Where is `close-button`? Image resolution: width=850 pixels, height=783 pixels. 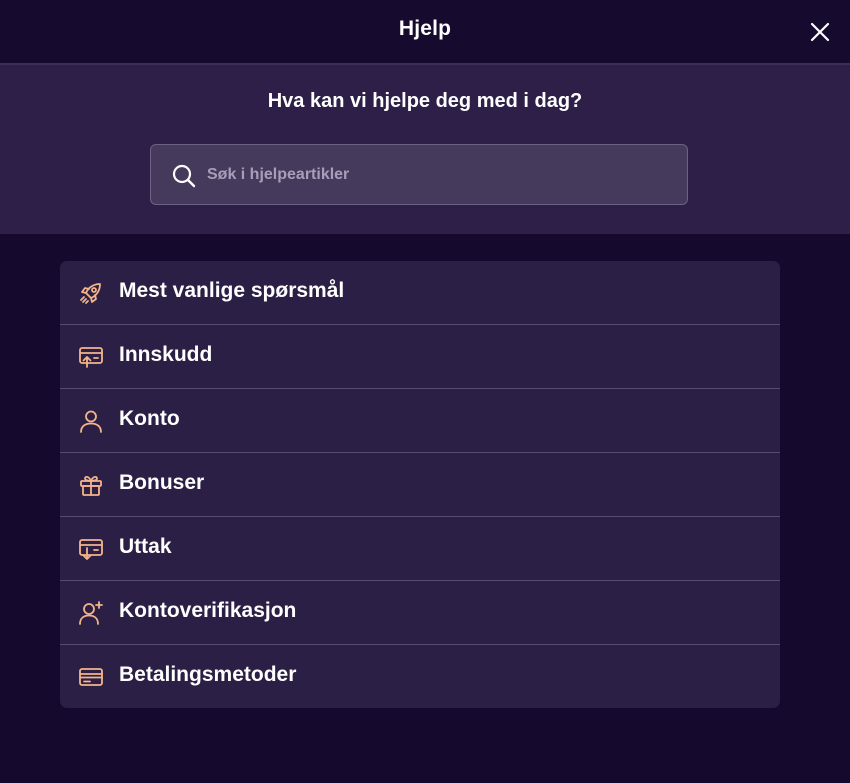
close-button is located at coordinates (820, 32).